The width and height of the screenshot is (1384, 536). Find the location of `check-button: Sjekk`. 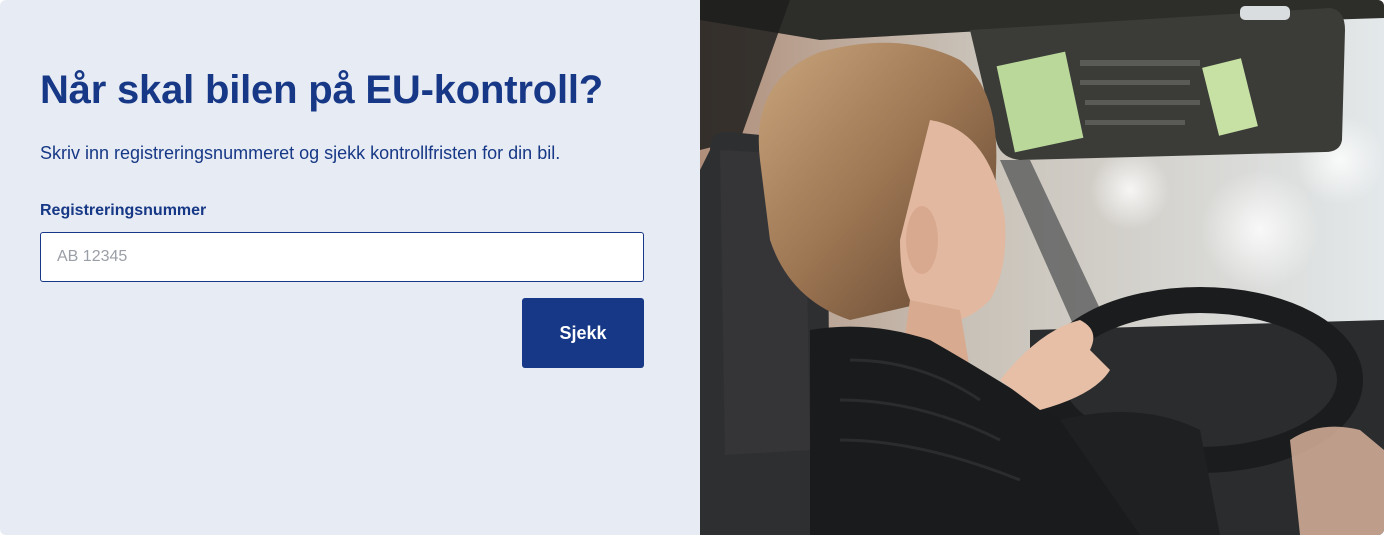

check-button: Sjekk is located at coordinates (583, 333).